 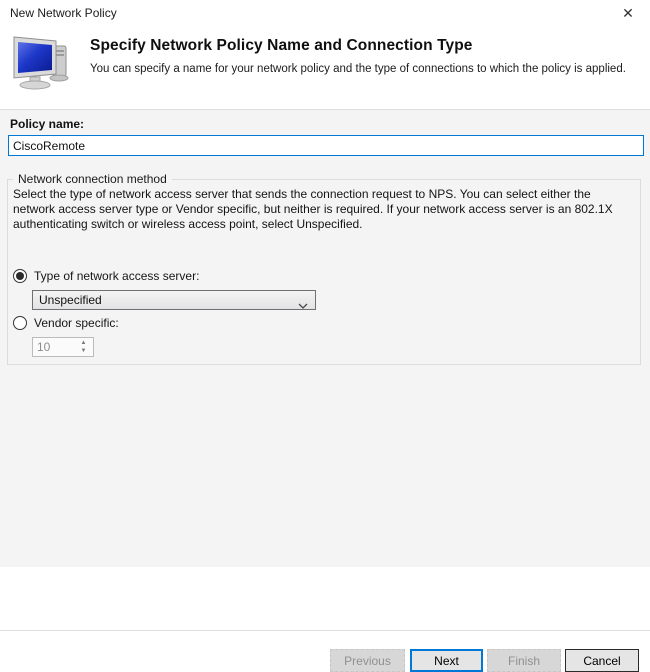 I want to click on spinner-value: 10, so click(x=44, y=347).